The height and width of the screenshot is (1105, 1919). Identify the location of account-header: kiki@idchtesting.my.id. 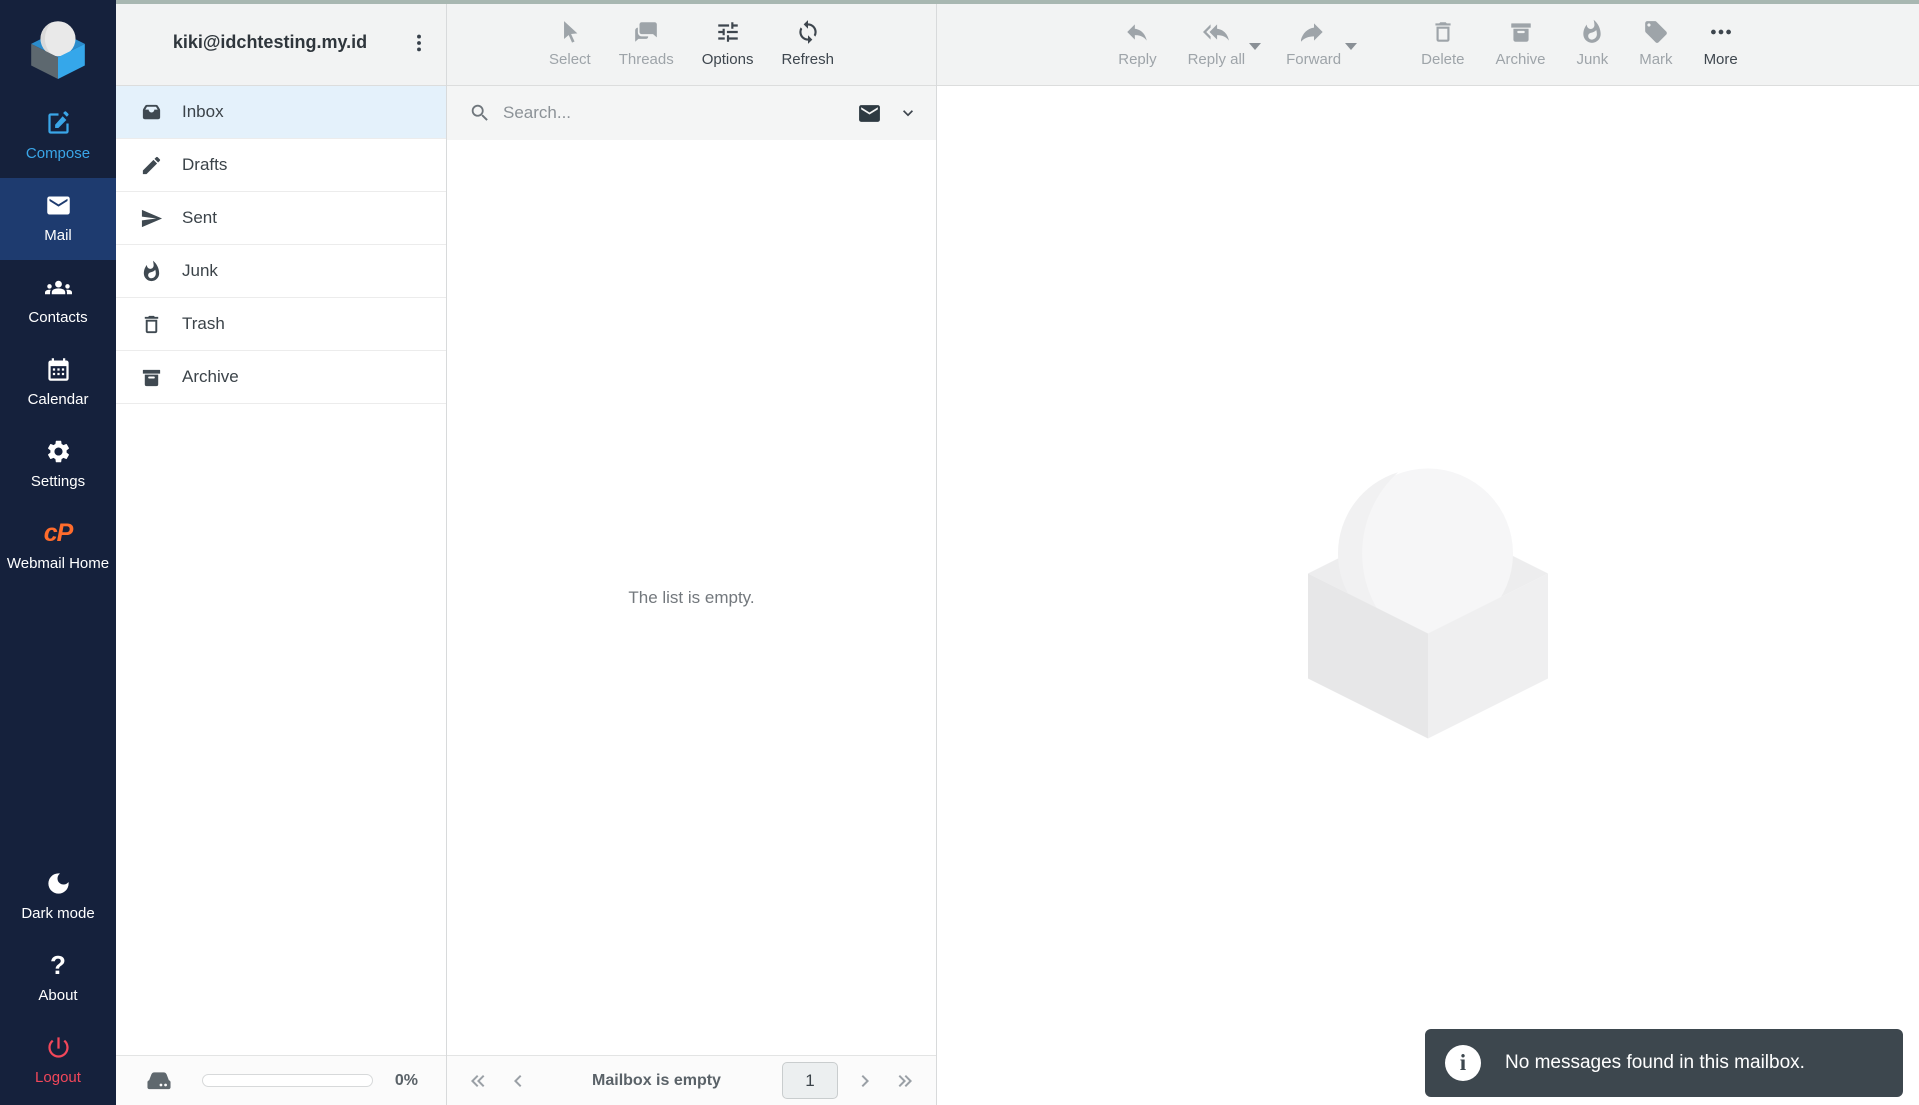
(281, 43).